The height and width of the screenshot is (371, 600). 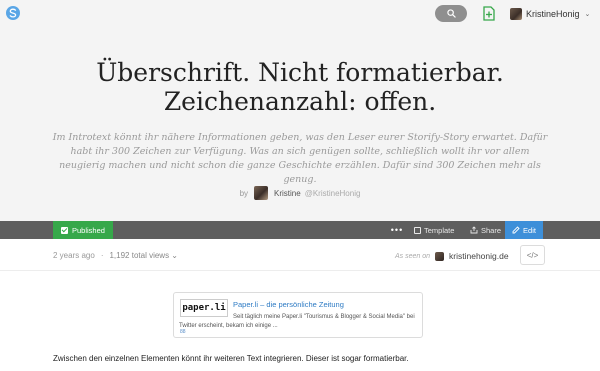 I want to click on as-seen-on: As seen on kristinehonig.de, so click(x=452, y=256).